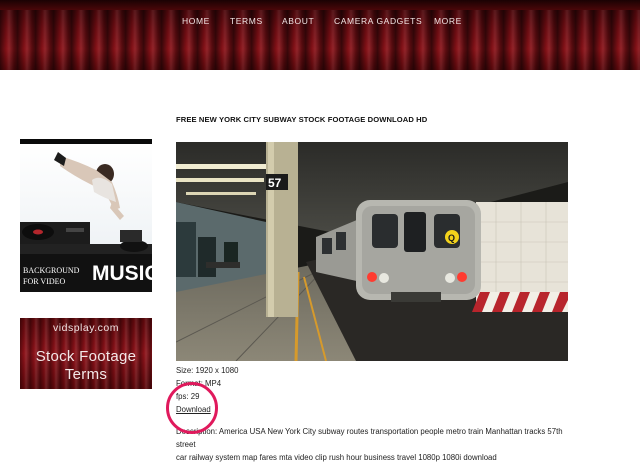  Describe the element at coordinates (320, 35) in the screenshot. I see `header-curtain: HOME TERMS ABOUT CAMERA GADGETS MORE` at that location.